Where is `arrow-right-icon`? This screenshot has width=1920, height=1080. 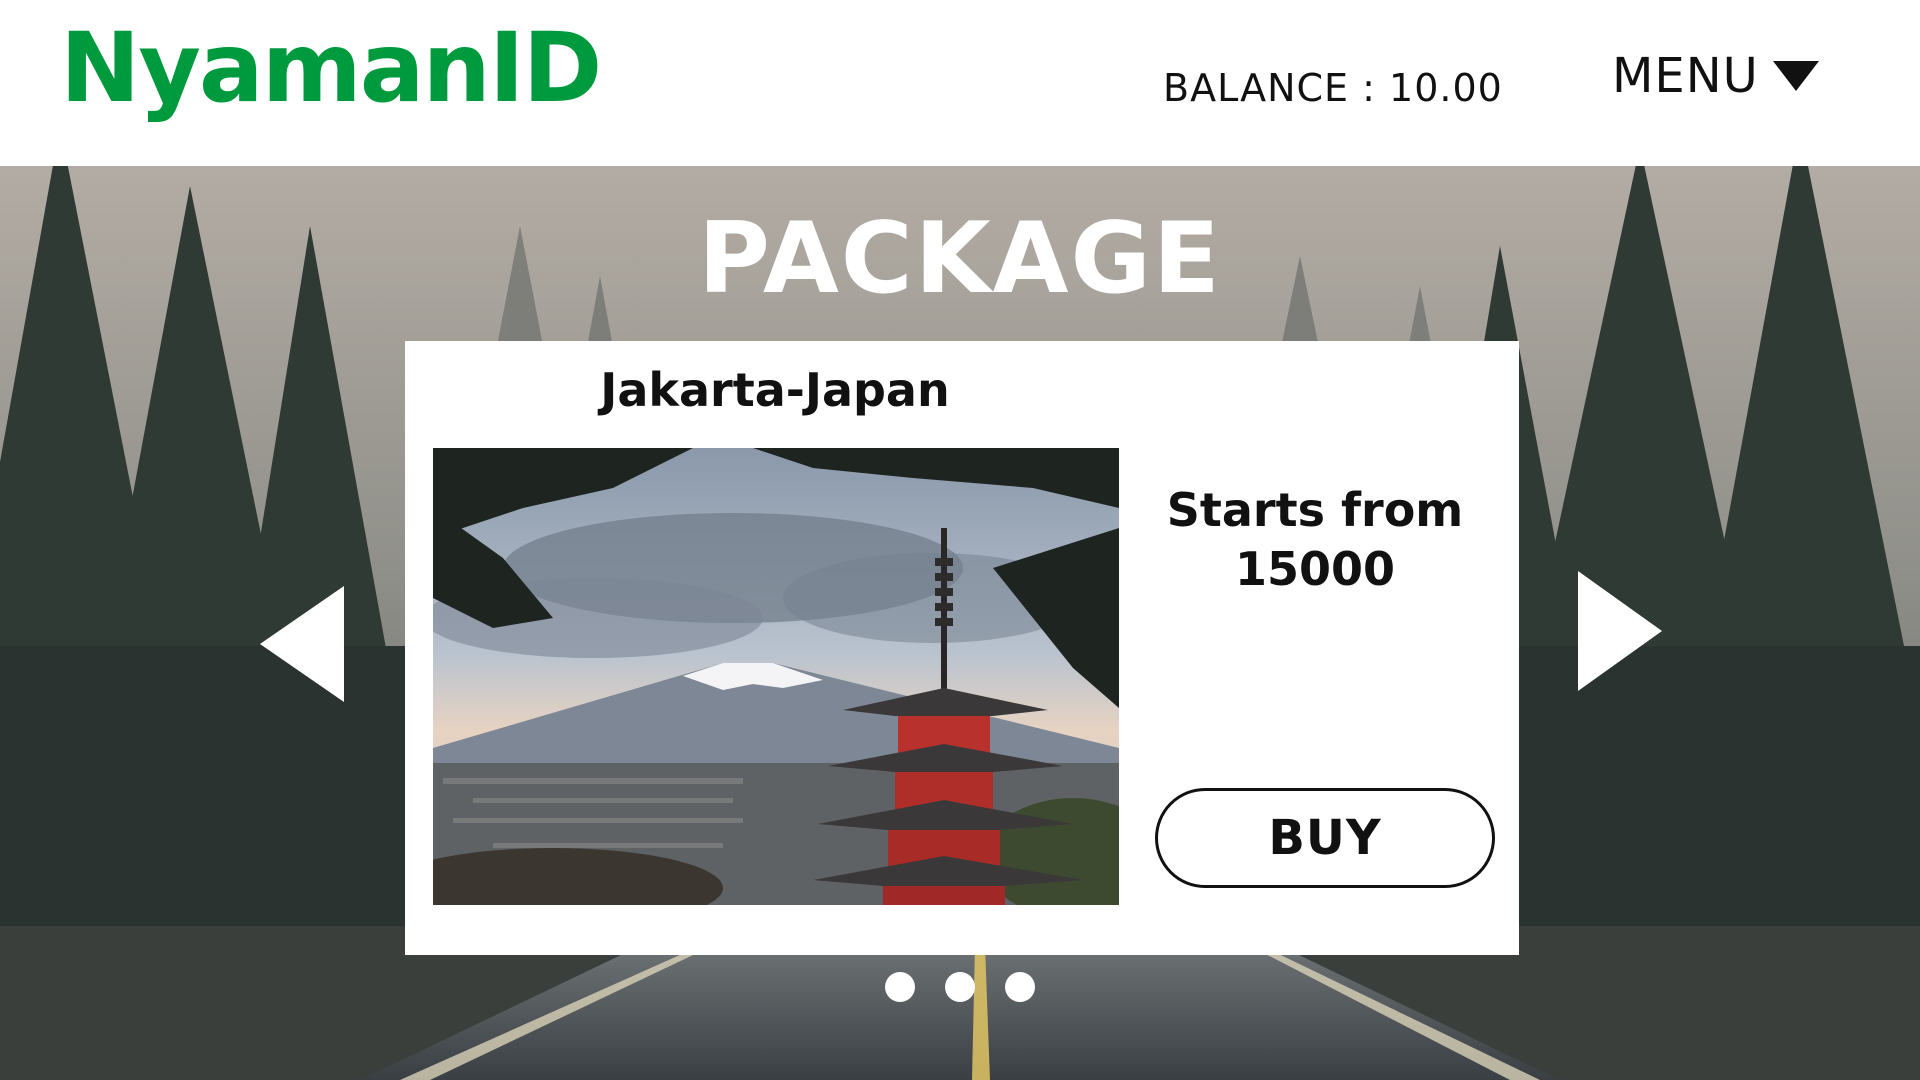 arrow-right-icon is located at coordinates (1620, 631).